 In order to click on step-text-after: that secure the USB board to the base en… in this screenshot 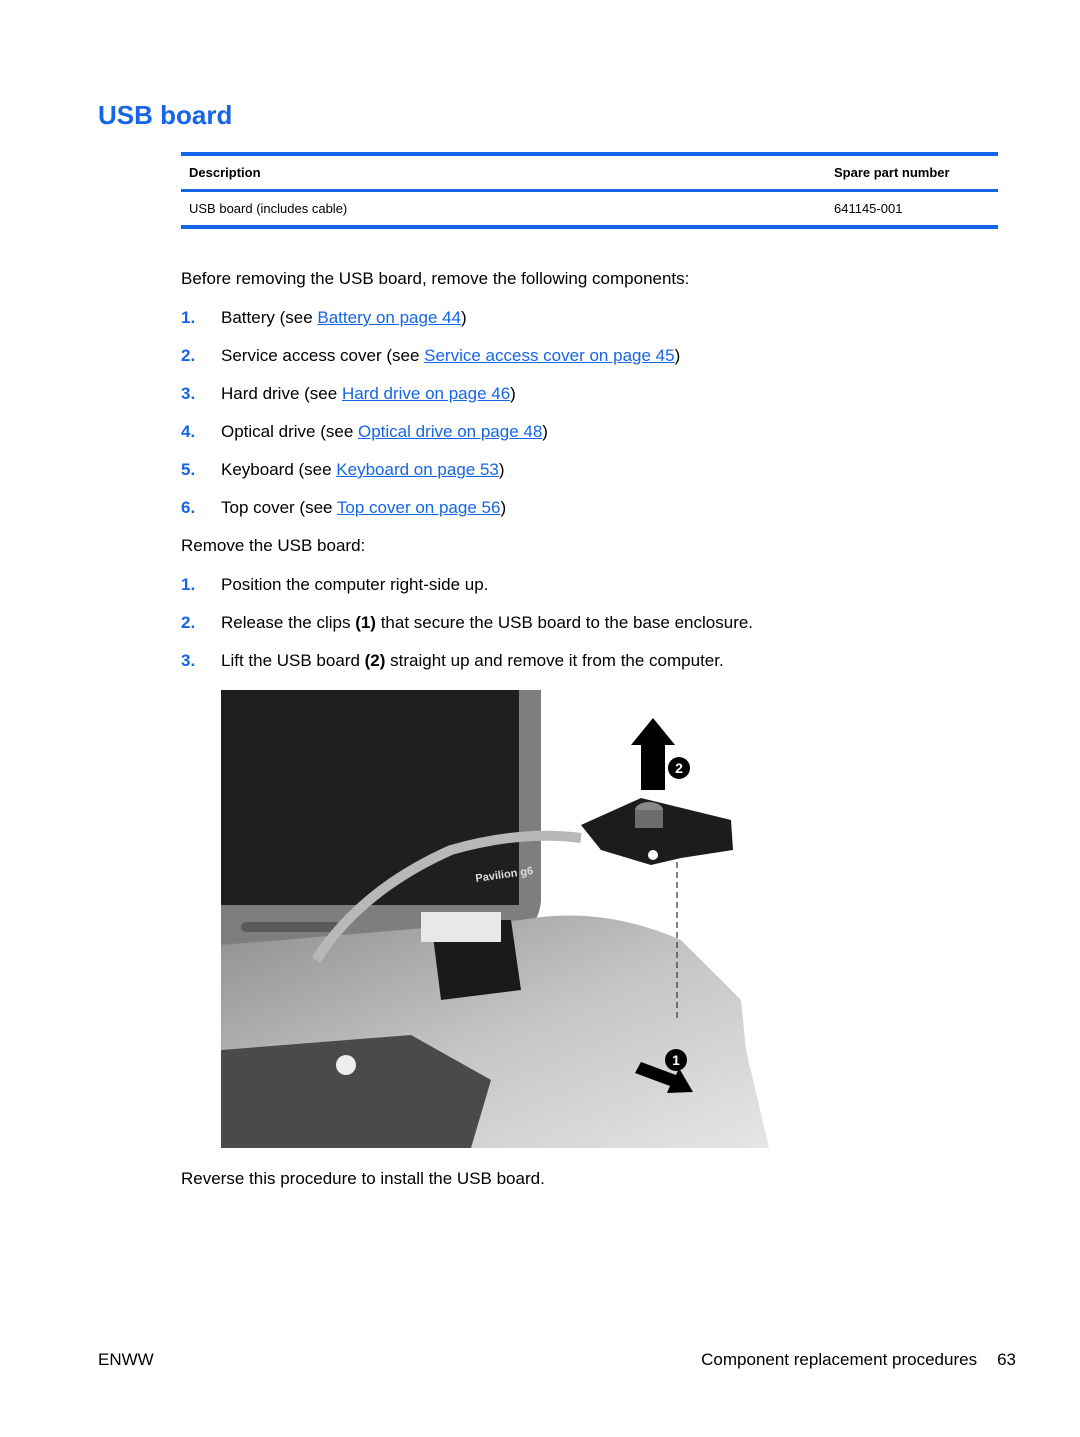, I will do `click(564, 622)`.